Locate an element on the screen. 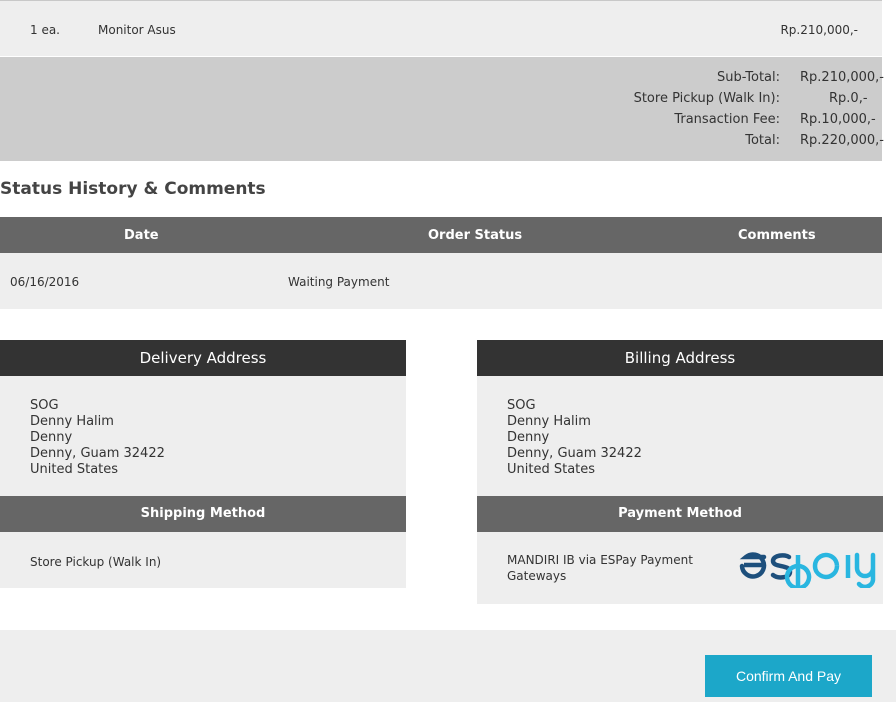 The height and width of the screenshot is (702, 896). column-order-status: Order Status is located at coordinates (475, 235).